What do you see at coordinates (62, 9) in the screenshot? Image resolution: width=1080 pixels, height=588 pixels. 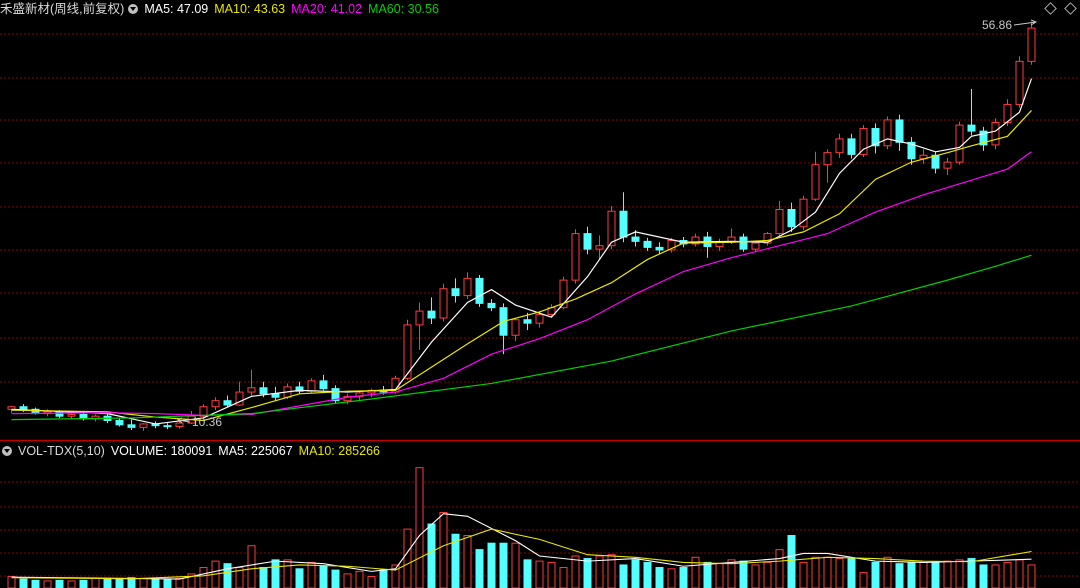 I see `stock-label: 禾盛新材(周线,前复权)` at bounding box center [62, 9].